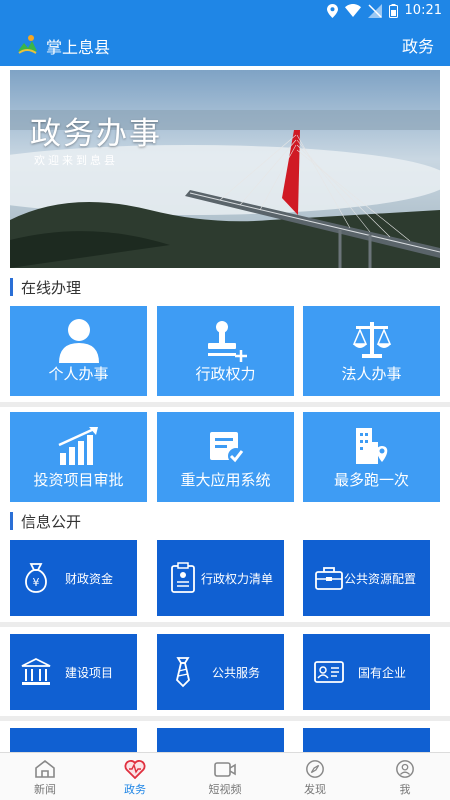 This screenshot has height=800, width=450. I want to click on tile-label: 公共资源配置, so click(380, 579).